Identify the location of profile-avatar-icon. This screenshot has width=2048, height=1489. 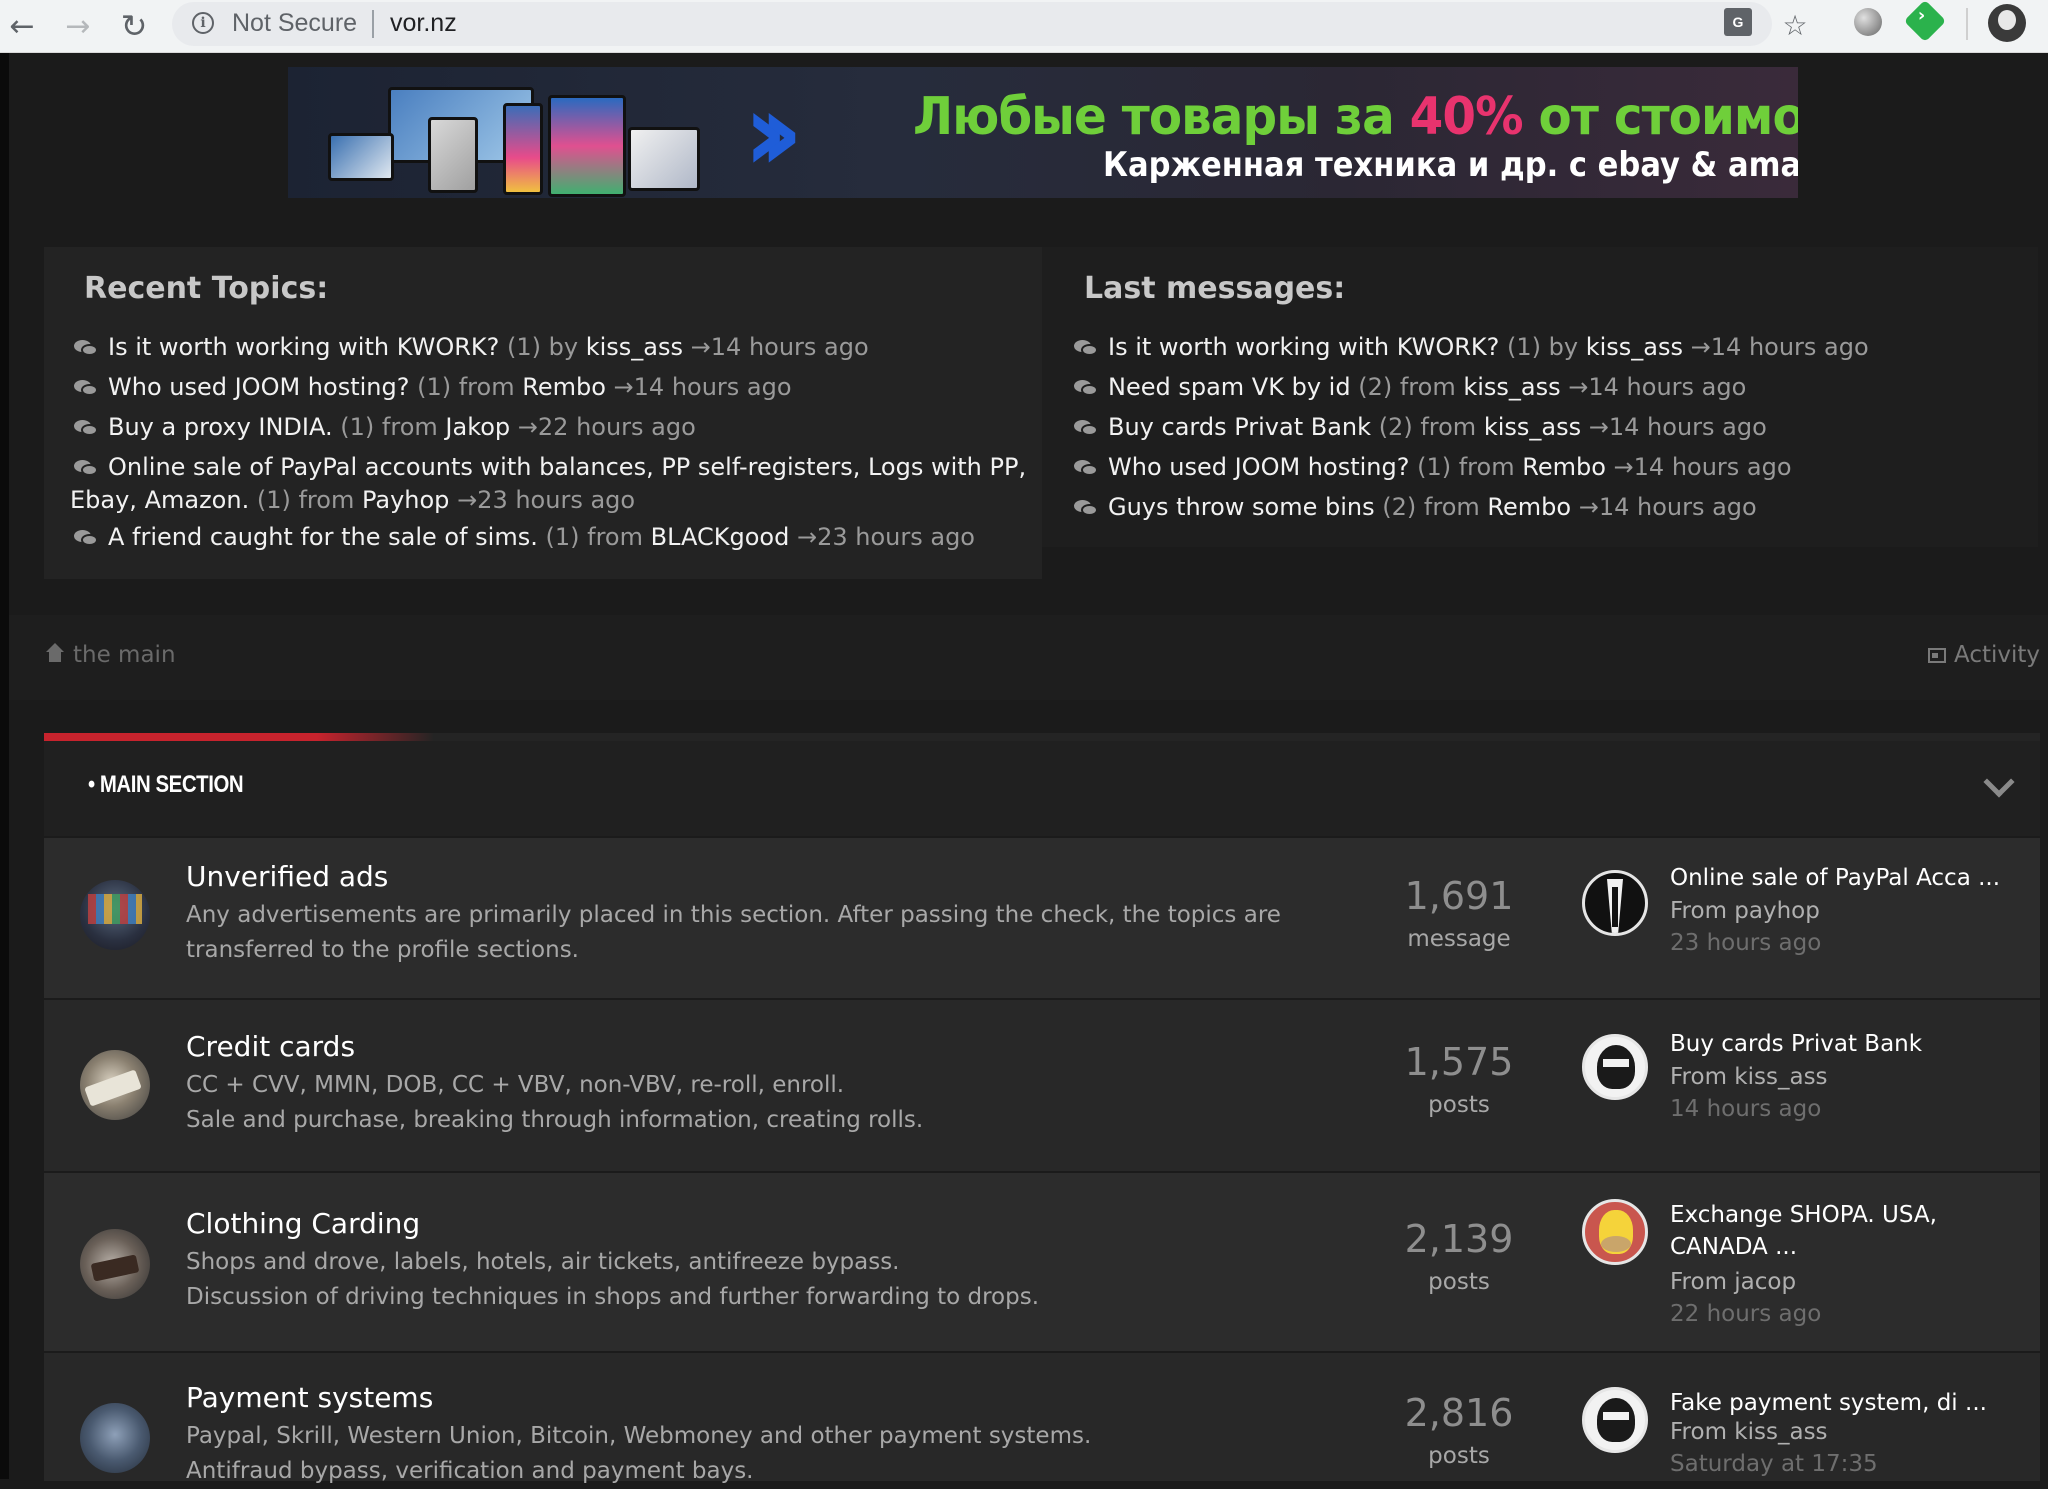
(2007, 23).